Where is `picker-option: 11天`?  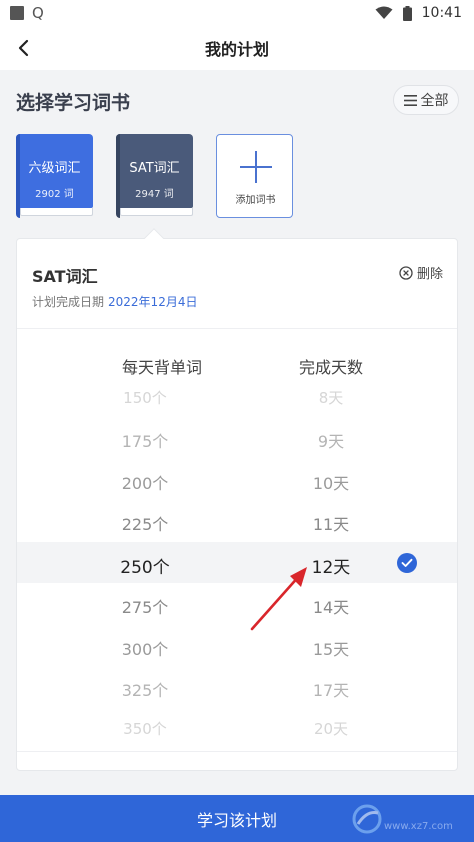 picker-option: 11天 is located at coordinates (331, 523).